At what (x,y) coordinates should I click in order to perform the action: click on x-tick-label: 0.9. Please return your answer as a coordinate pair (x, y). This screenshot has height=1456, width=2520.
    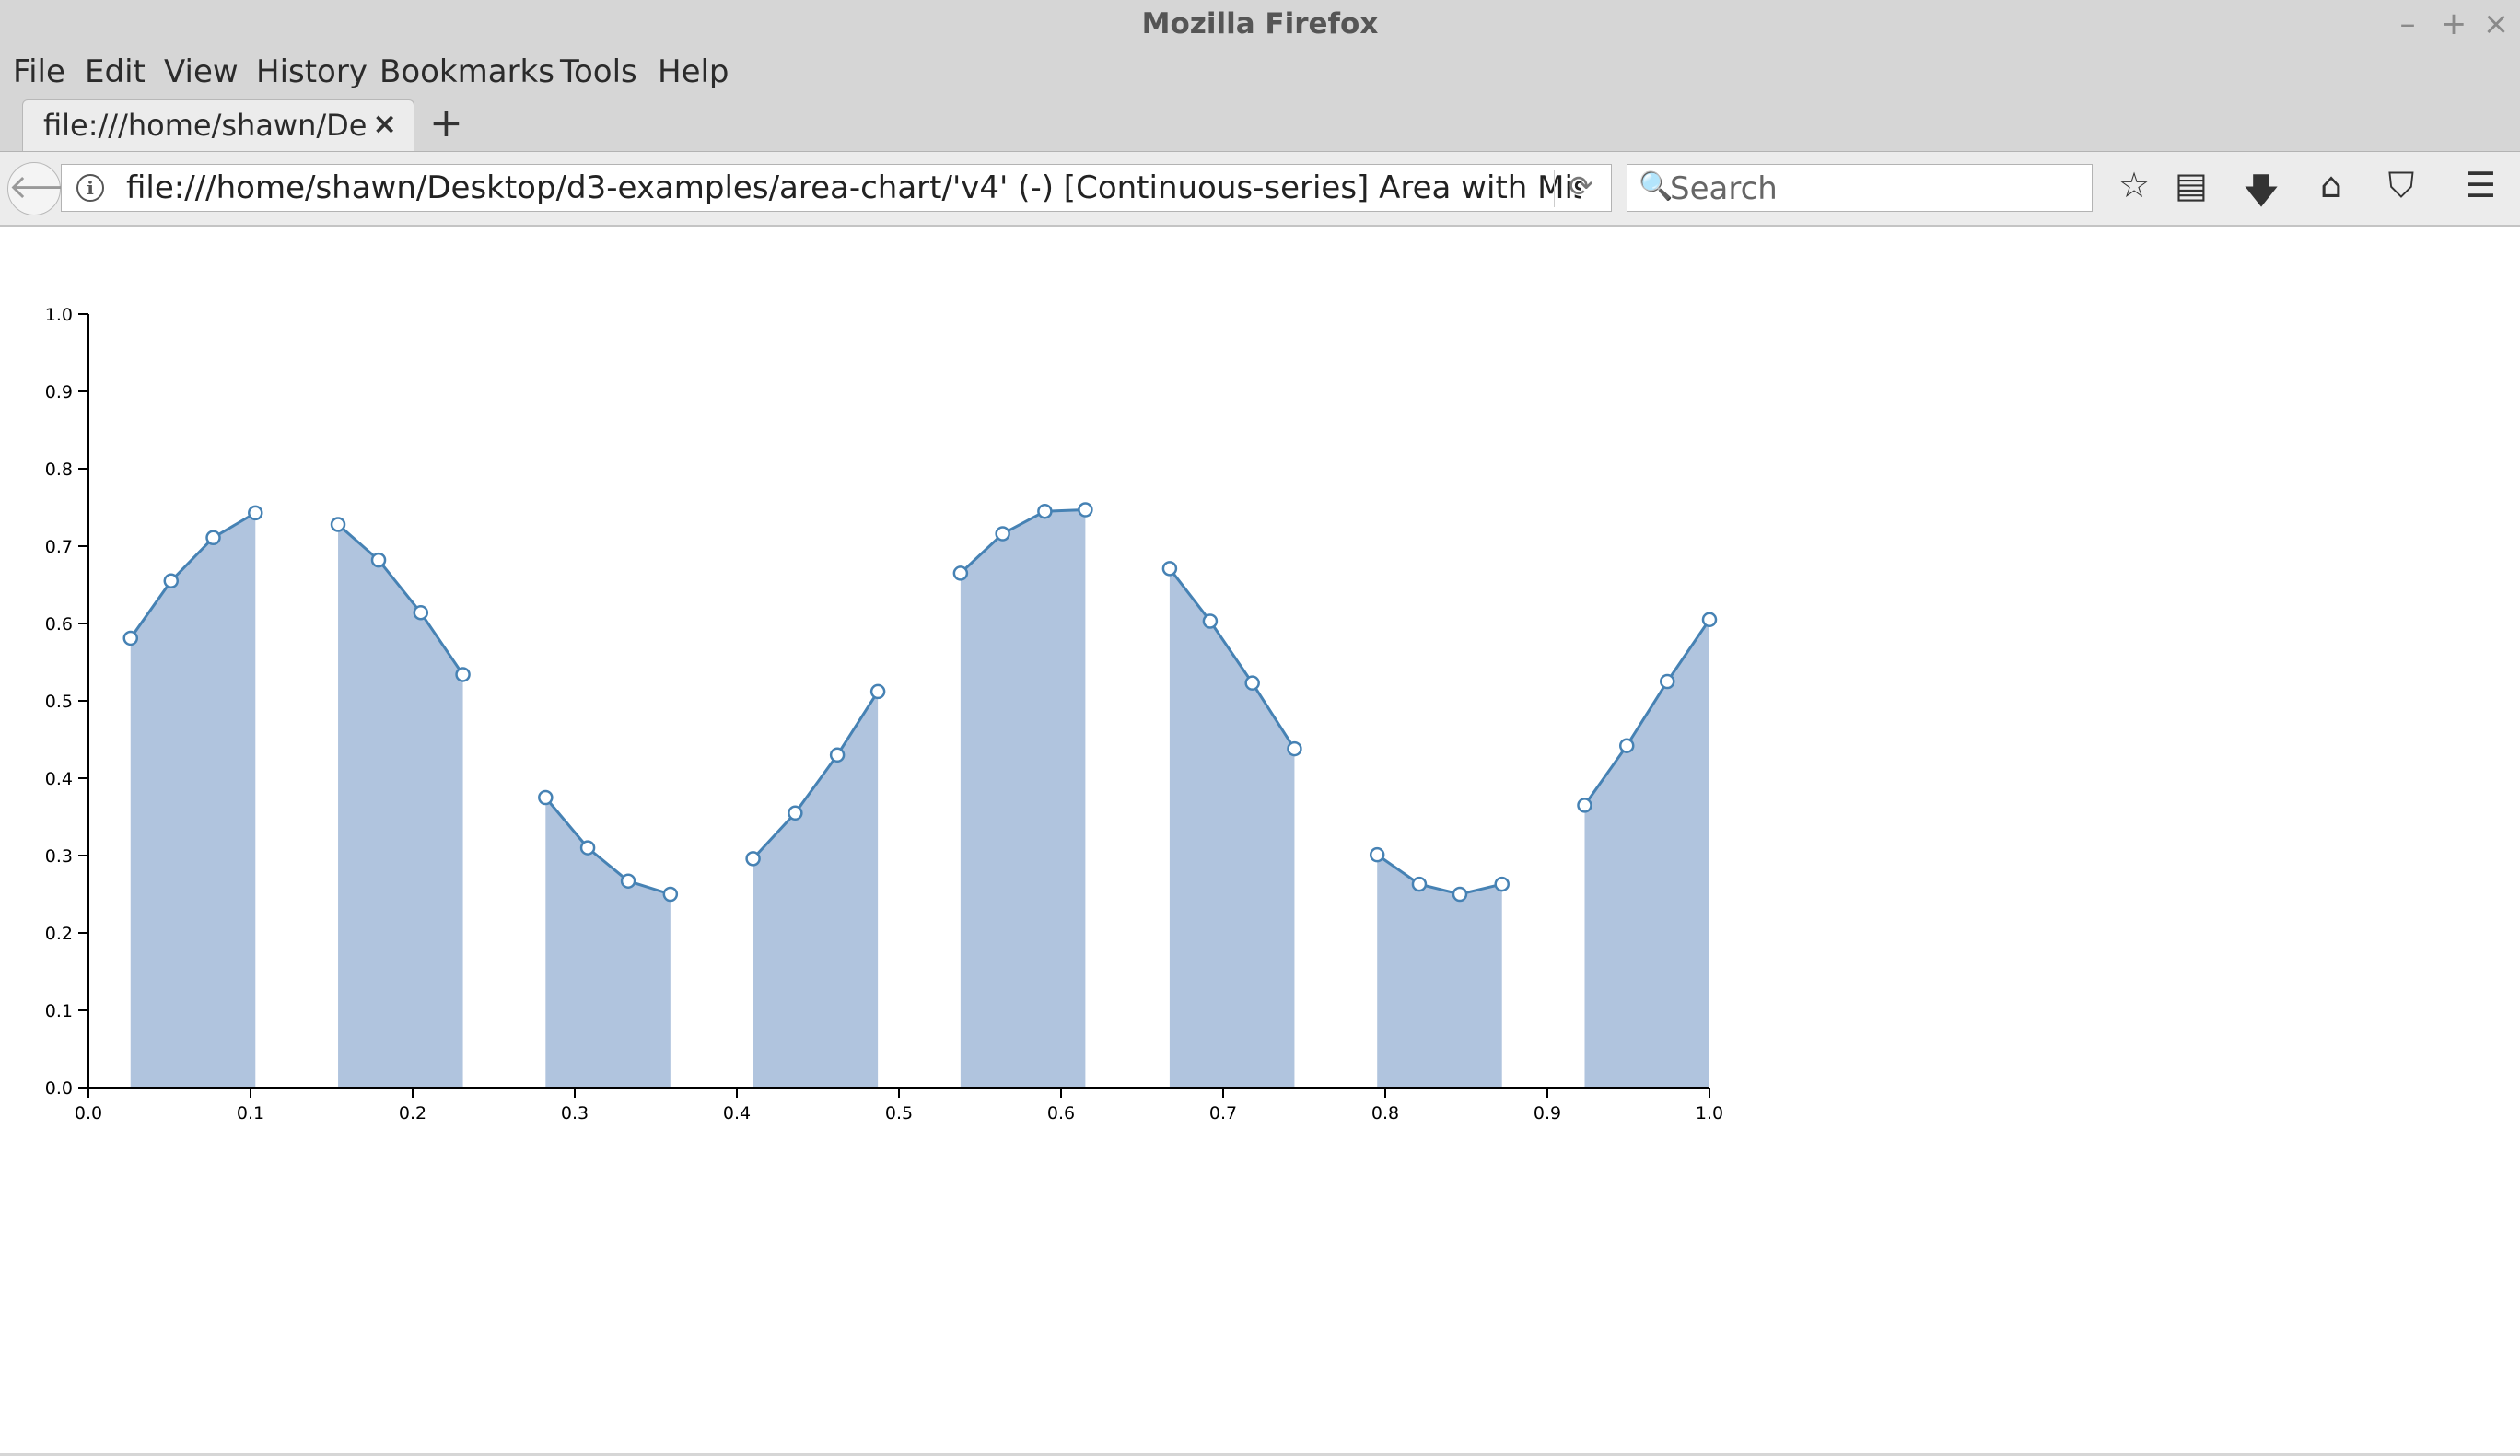
    Looking at the image, I should click on (1547, 1113).